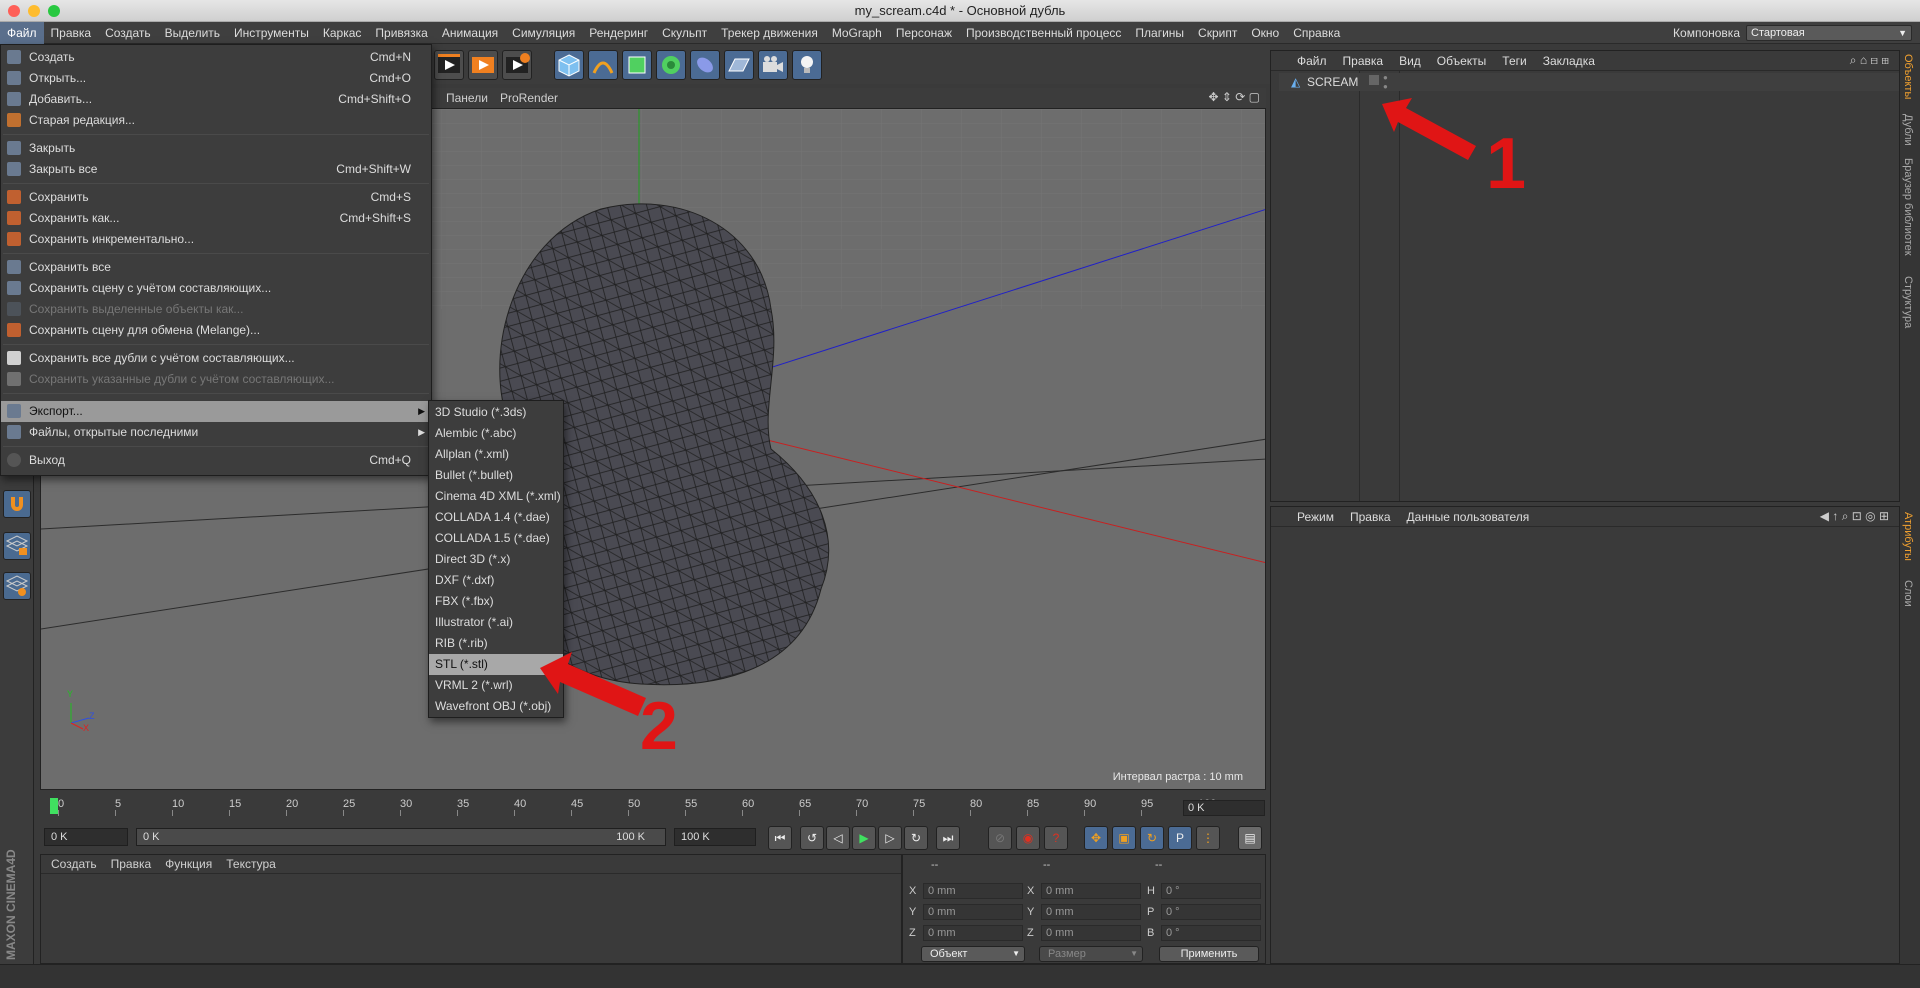 This screenshot has width=1920, height=988. Describe the element at coordinates (496, 517) in the screenshot. I see `export-collada-14: COLLADA 1.4 (*.dae)` at that location.